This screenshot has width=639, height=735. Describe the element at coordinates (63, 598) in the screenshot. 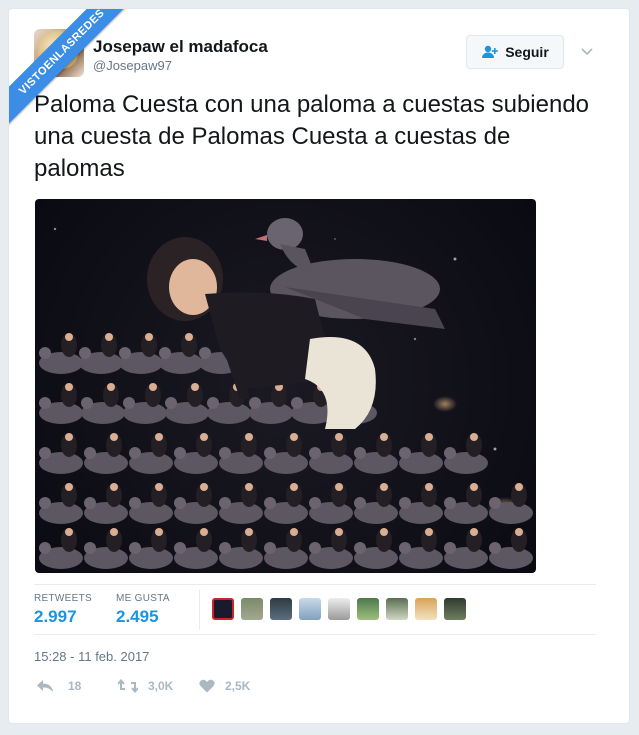

I see `retweets-label: RETWEETS` at that location.